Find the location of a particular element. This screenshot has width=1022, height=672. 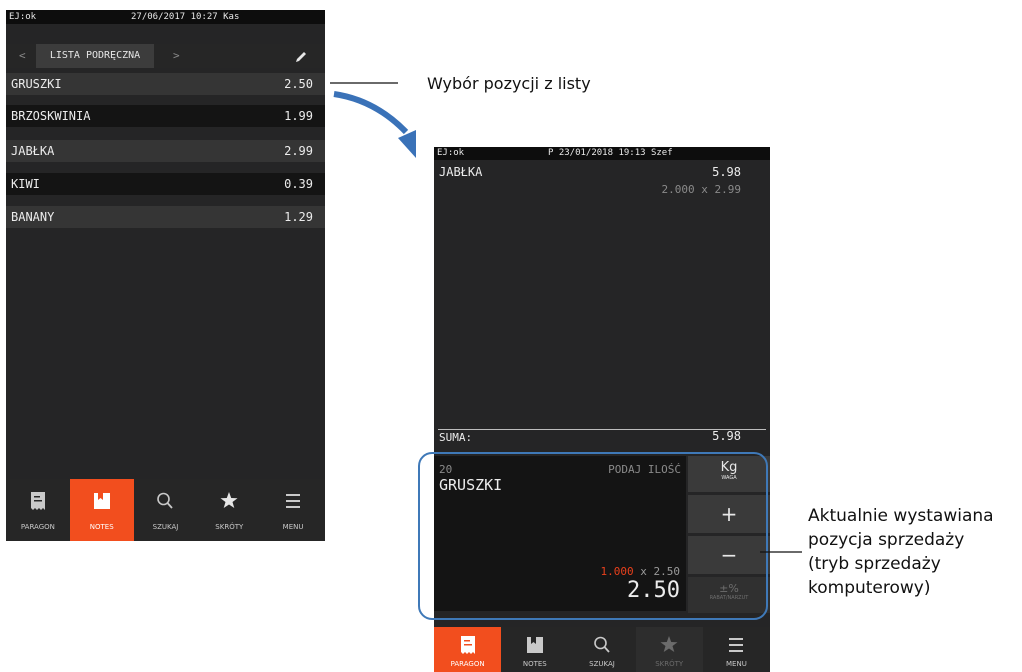

tab-next-button: > is located at coordinates (176, 56).